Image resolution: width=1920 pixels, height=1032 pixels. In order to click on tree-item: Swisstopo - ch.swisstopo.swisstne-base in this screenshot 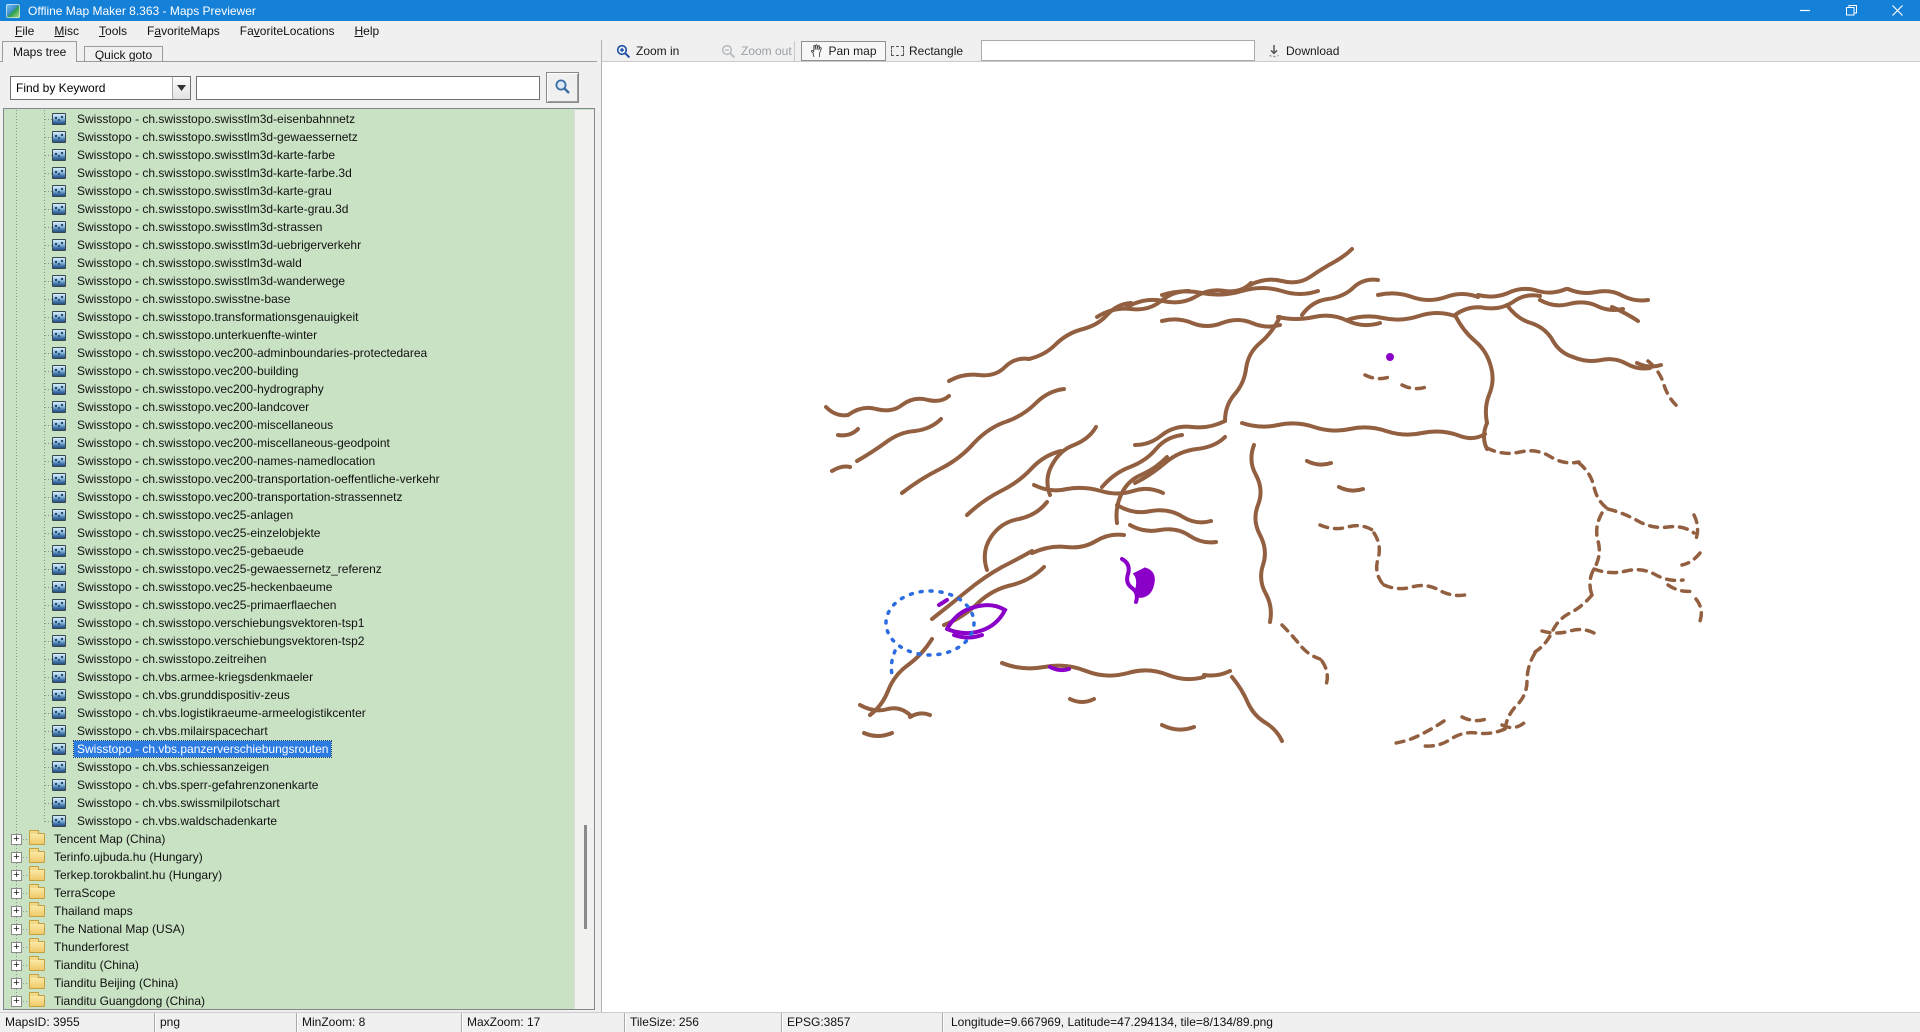, I will do `click(289, 299)`.